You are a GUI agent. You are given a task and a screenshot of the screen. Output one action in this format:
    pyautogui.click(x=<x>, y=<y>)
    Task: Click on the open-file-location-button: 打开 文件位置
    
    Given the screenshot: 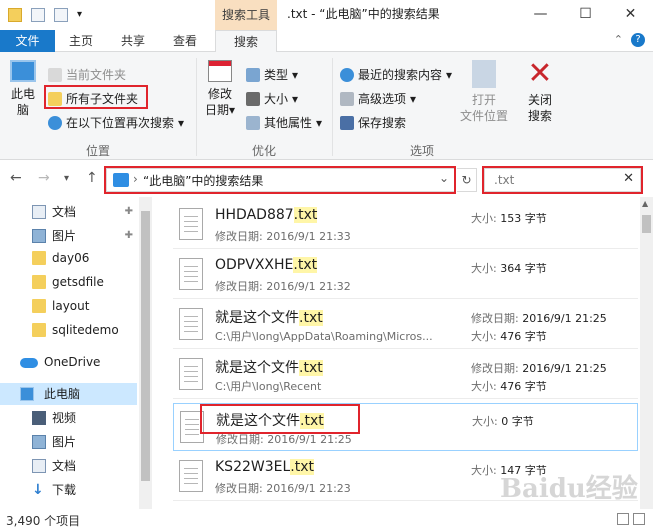 What is the action you would take?
    pyautogui.click(x=484, y=92)
    